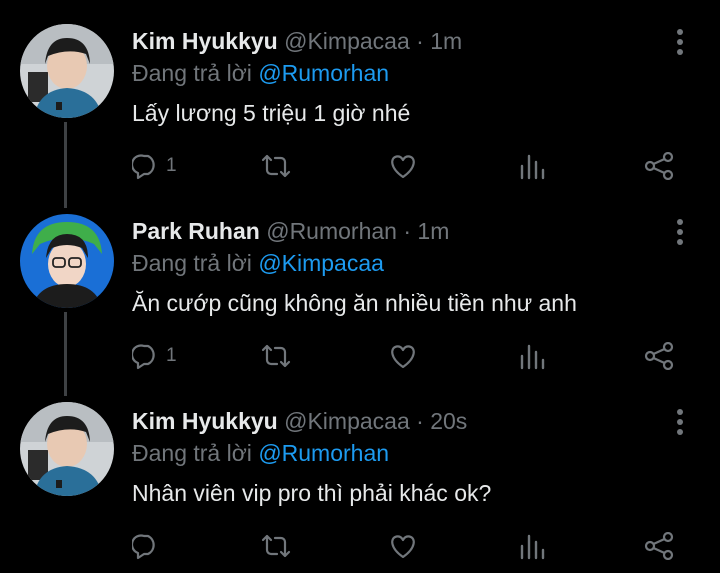  Describe the element at coordinates (271, 113) in the screenshot. I see `tweet-text: Lấy lương 5 triệu 1 giờ nhé` at that location.